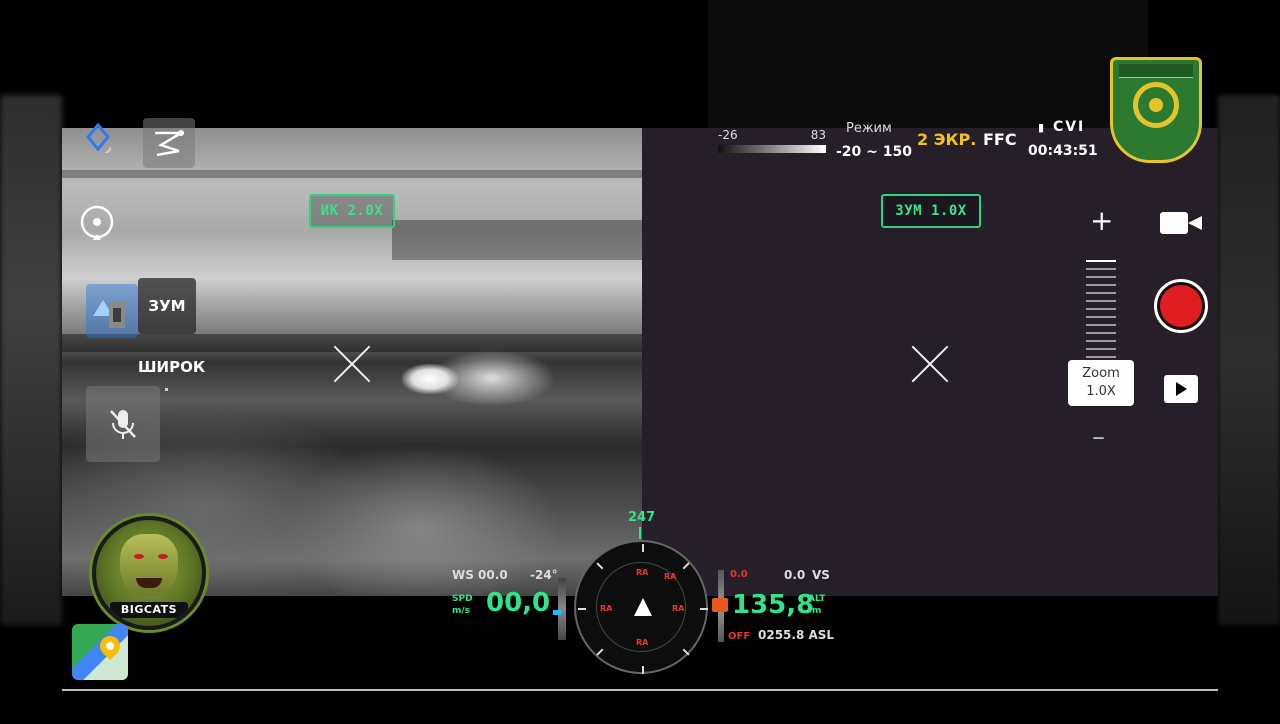 Image resolution: width=1280 pixels, height=724 pixels. What do you see at coordinates (821, 575) in the screenshot?
I see `vs-label: VS` at bounding box center [821, 575].